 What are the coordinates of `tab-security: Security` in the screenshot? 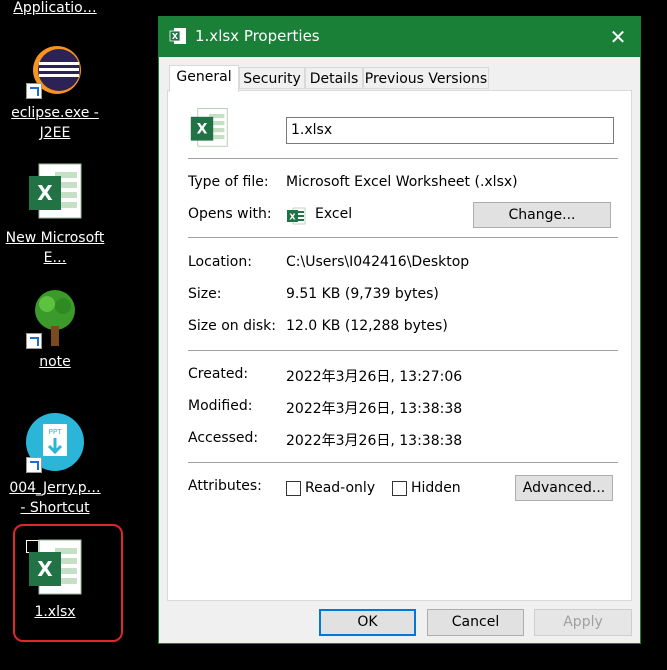 It's located at (272, 78).